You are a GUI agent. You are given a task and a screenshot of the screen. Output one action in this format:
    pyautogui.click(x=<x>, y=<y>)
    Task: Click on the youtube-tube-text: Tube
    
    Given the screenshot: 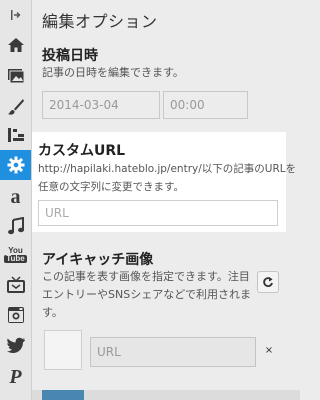 What is the action you would take?
    pyautogui.click(x=15, y=258)
    